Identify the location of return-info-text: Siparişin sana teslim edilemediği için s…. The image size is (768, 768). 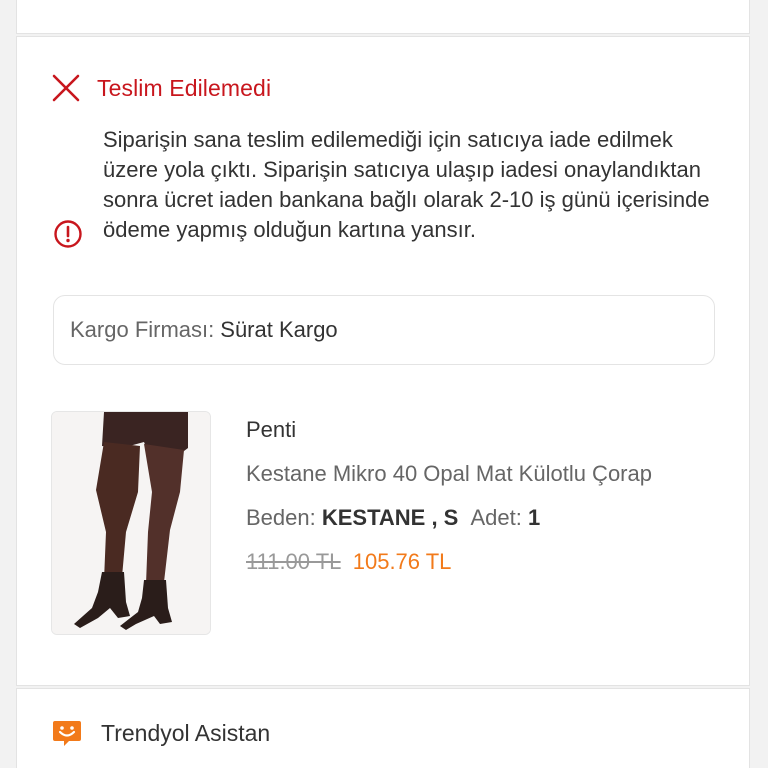
(406, 184).